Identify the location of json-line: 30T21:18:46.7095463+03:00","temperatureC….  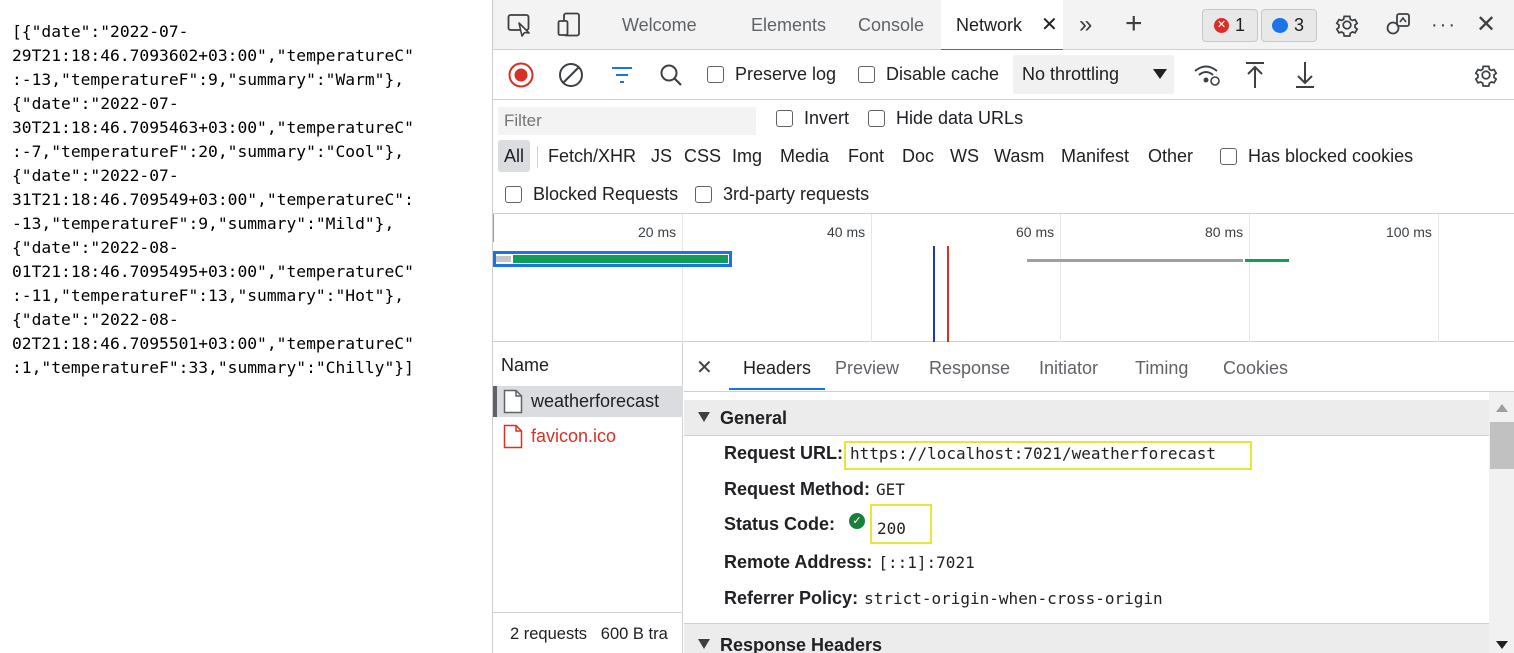
(213, 127).